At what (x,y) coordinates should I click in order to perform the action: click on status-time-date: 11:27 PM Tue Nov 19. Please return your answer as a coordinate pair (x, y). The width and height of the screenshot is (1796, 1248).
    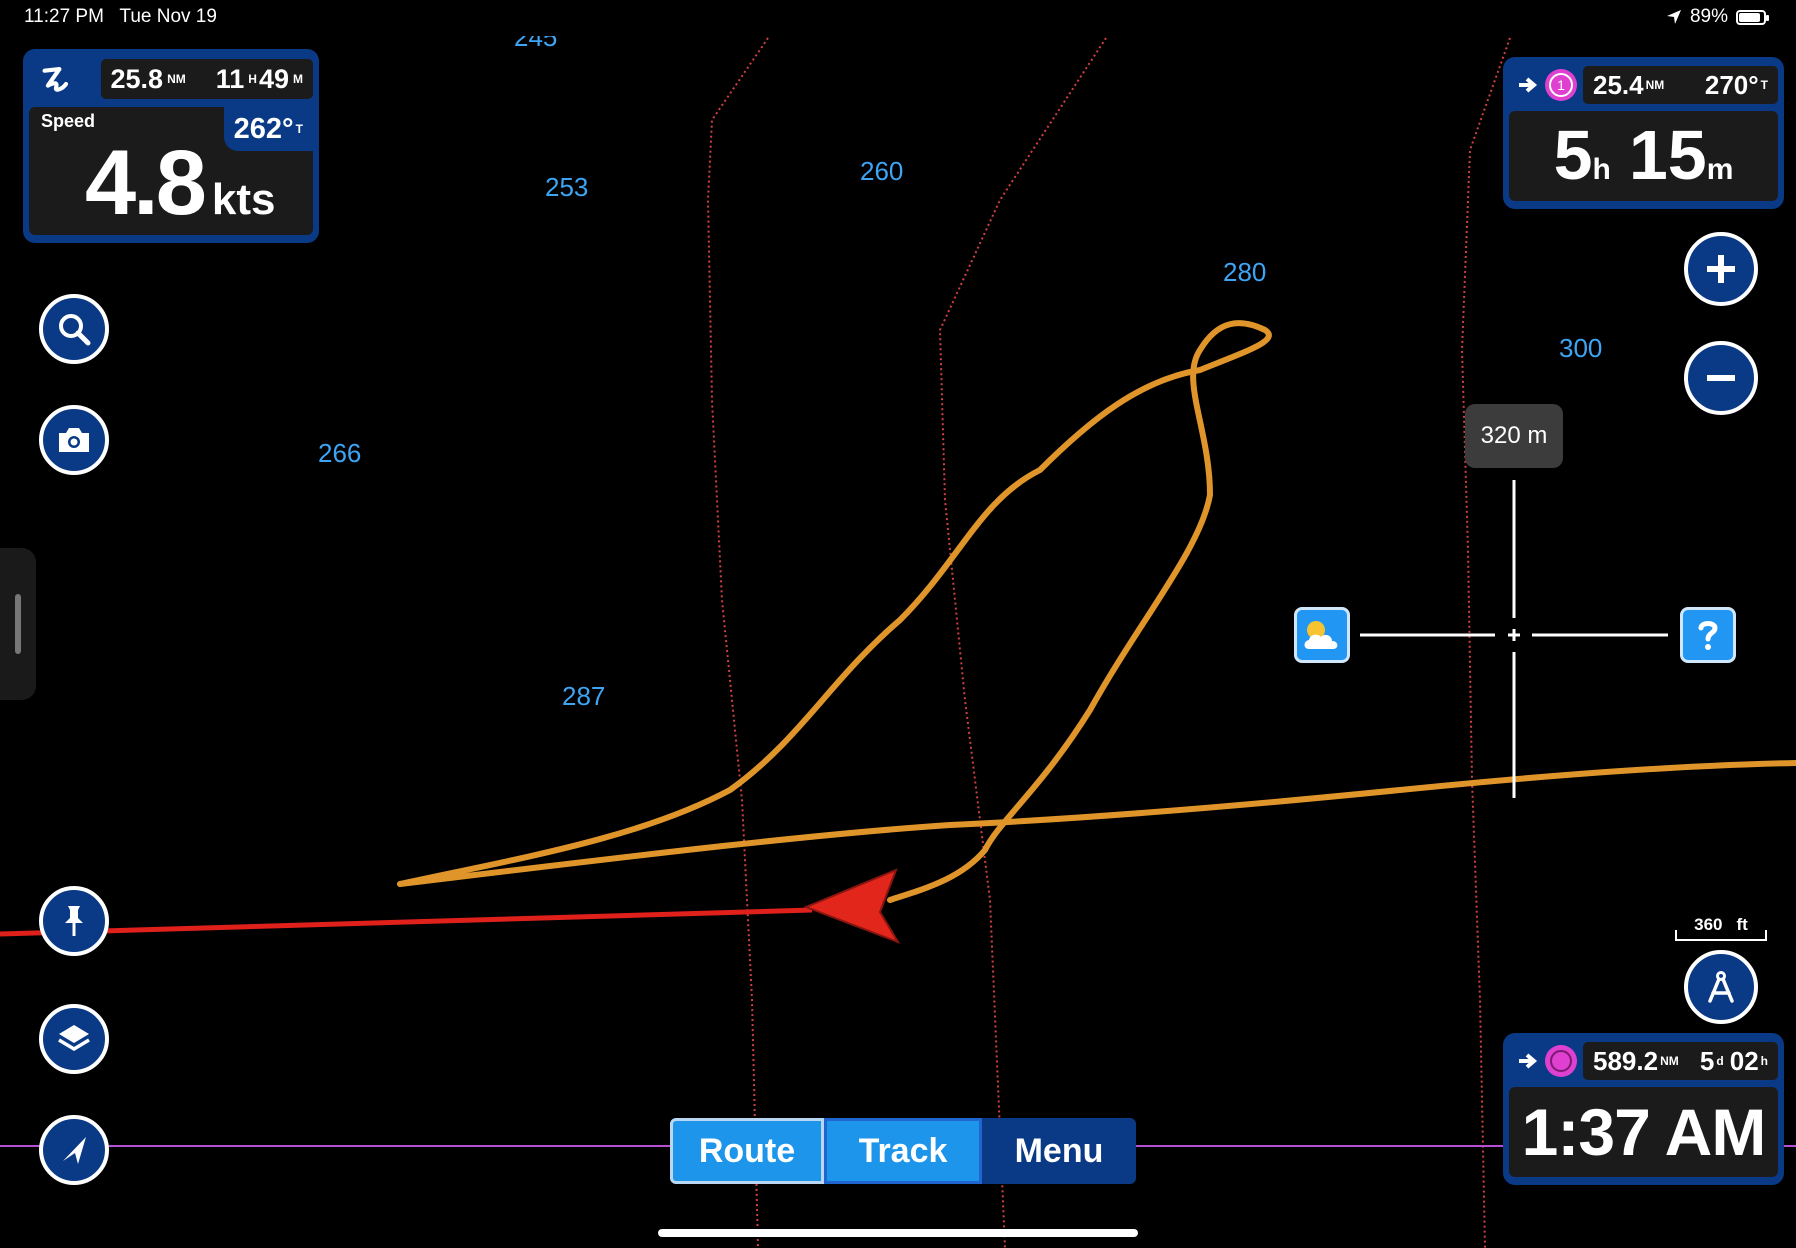
    Looking at the image, I should click on (120, 17).